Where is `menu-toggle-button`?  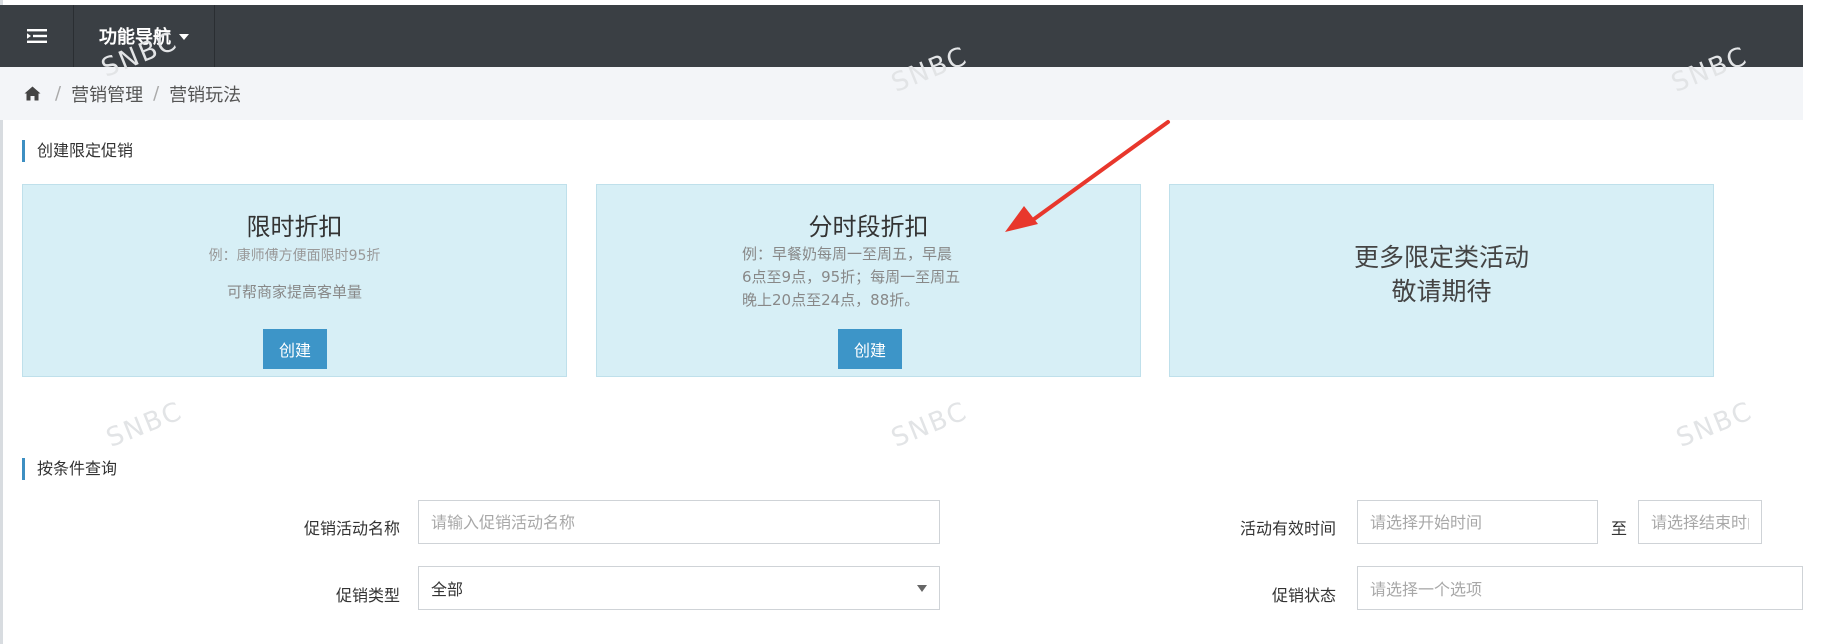
menu-toggle-button is located at coordinates (36, 36).